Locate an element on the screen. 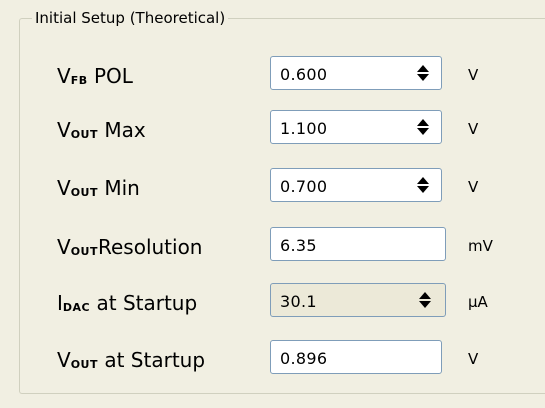 The height and width of the screenshot is (408, 545). row-vout-resolution: VOUTResolution 6.35 mV is located at coordinates (272, 247).